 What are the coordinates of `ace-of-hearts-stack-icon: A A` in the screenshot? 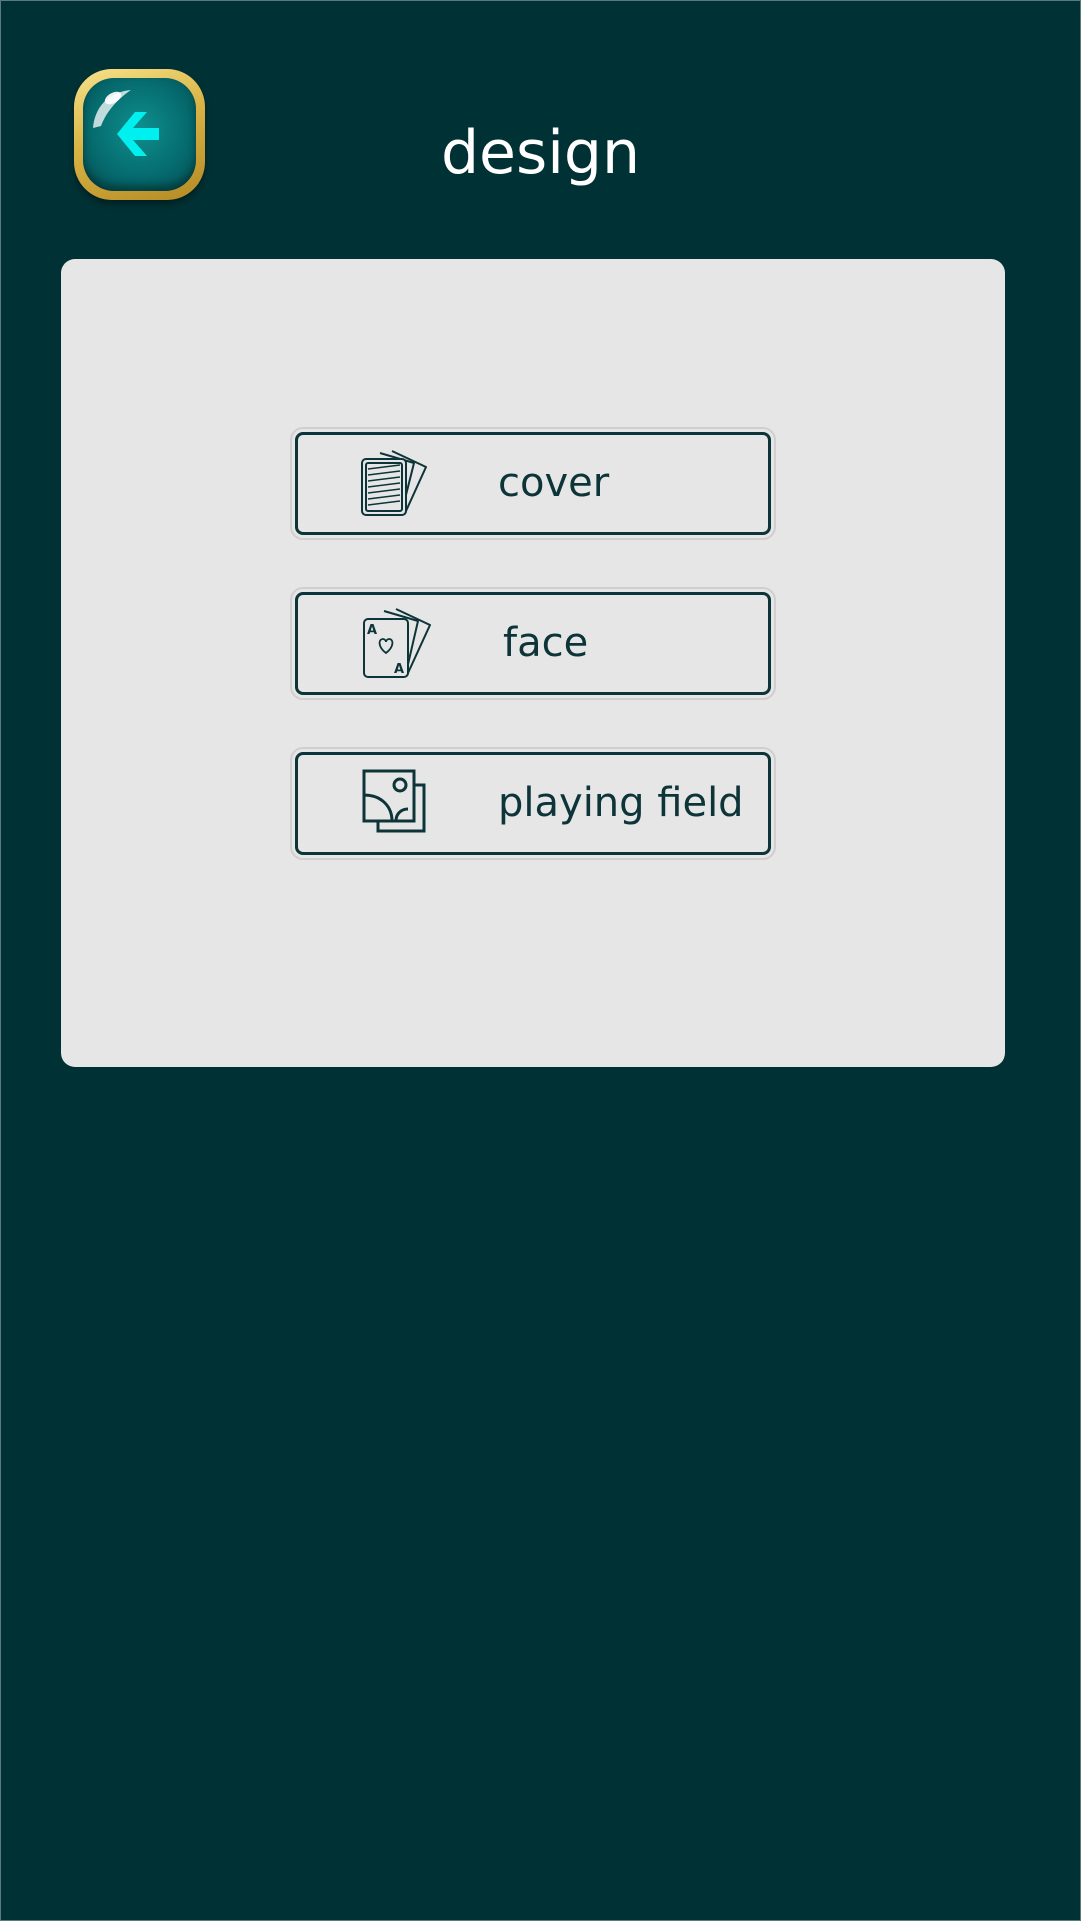 It's located at (397, 643).